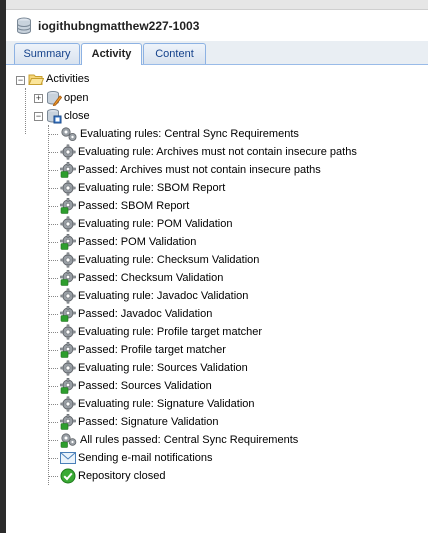  I want to click on activity-event-row: Passed: POM Validation, so click(128, 242).